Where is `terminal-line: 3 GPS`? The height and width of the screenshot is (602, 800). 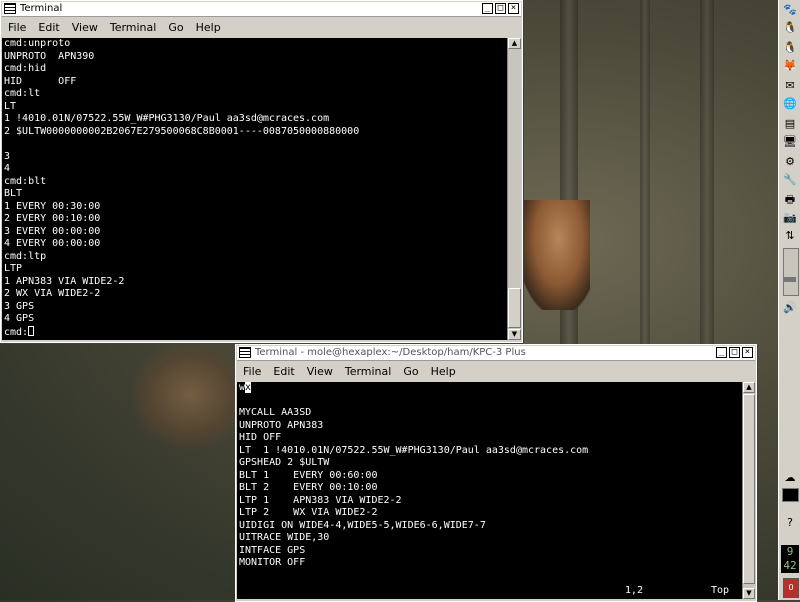
terminal-line: 3 GPS is located at coordinates (19, 306).